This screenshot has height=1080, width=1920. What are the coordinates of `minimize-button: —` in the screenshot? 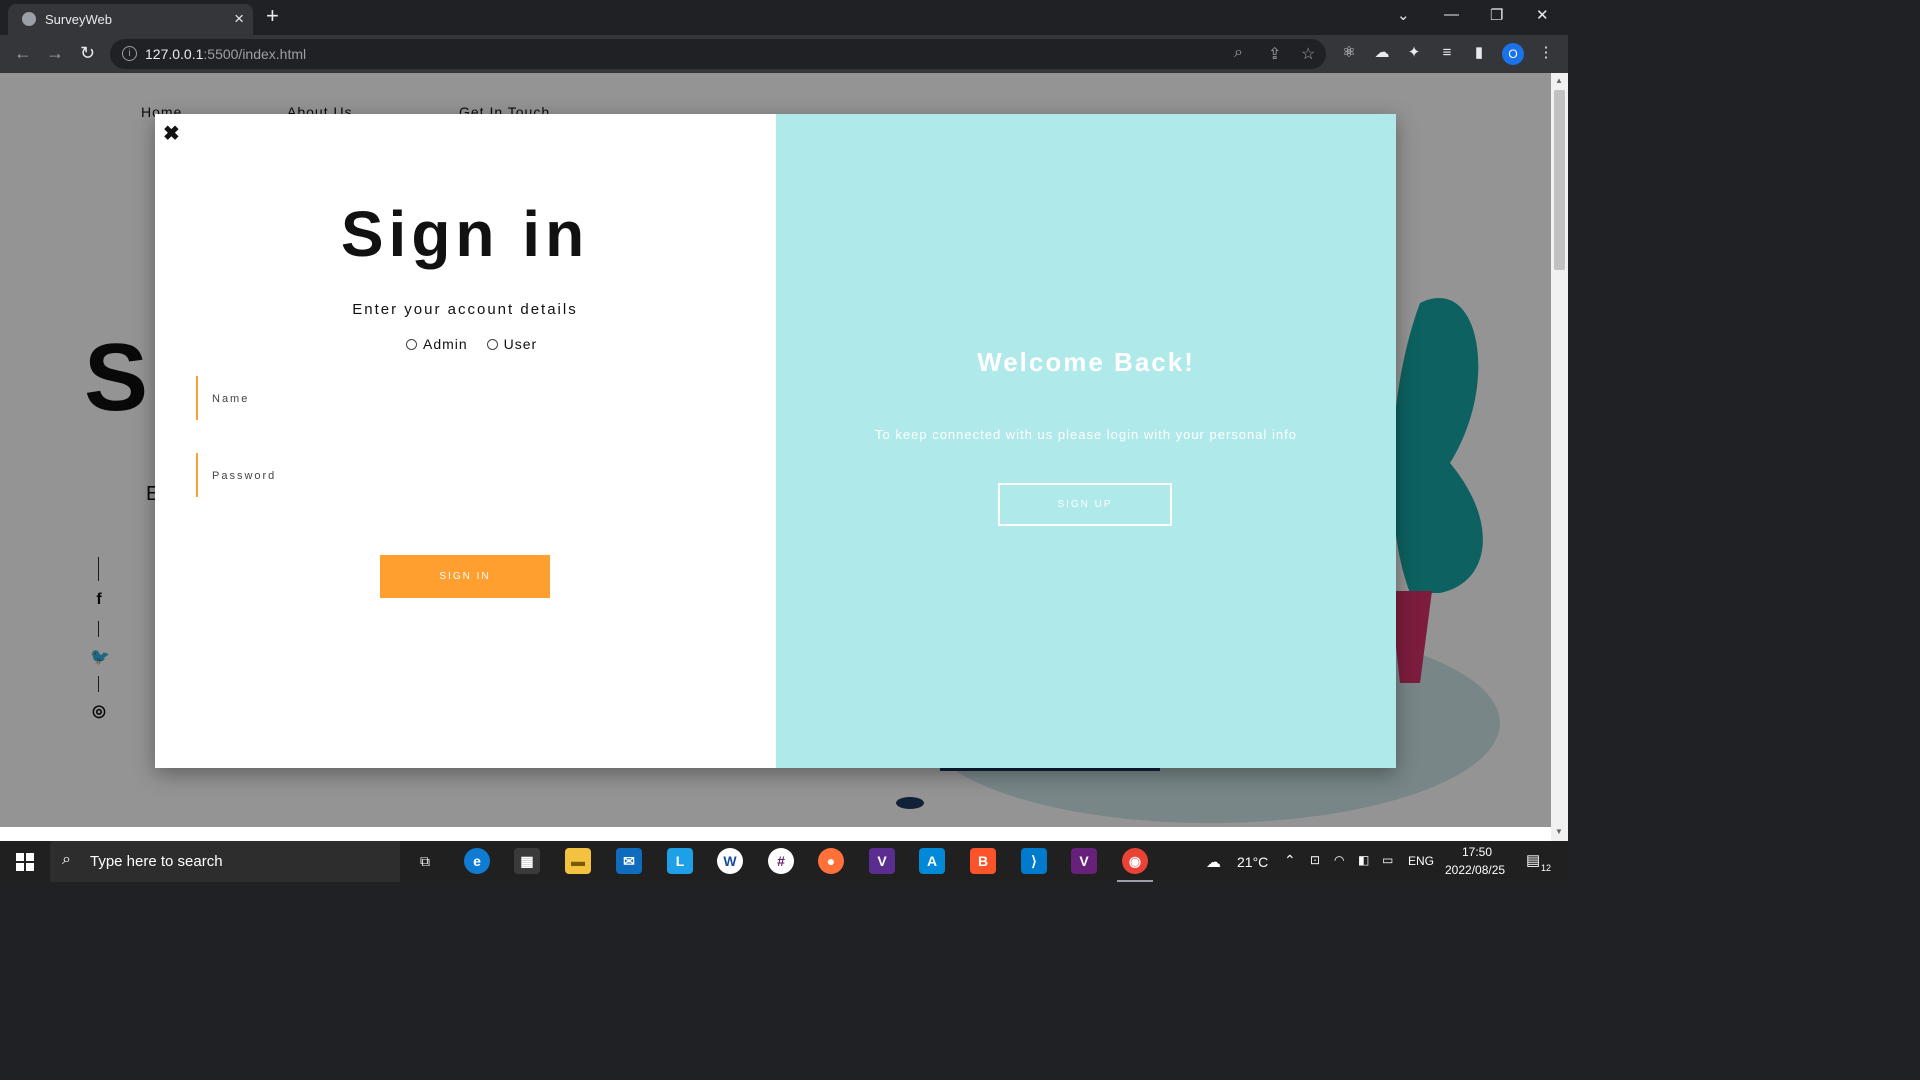 It's located at (1451, 14).